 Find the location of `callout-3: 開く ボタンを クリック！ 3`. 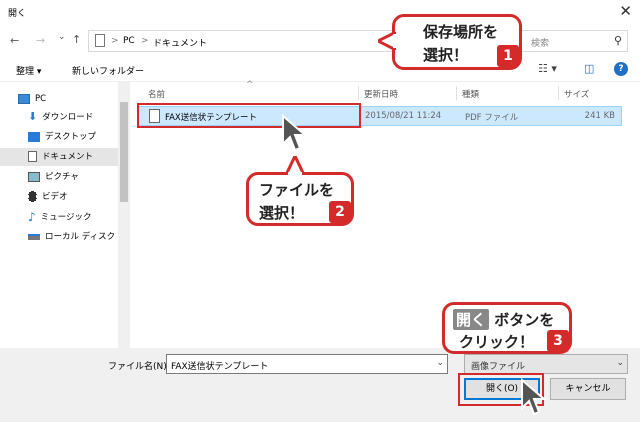

callout-3: 開く ボタンを クリック！ 3 is located at coordinates (507, 328).